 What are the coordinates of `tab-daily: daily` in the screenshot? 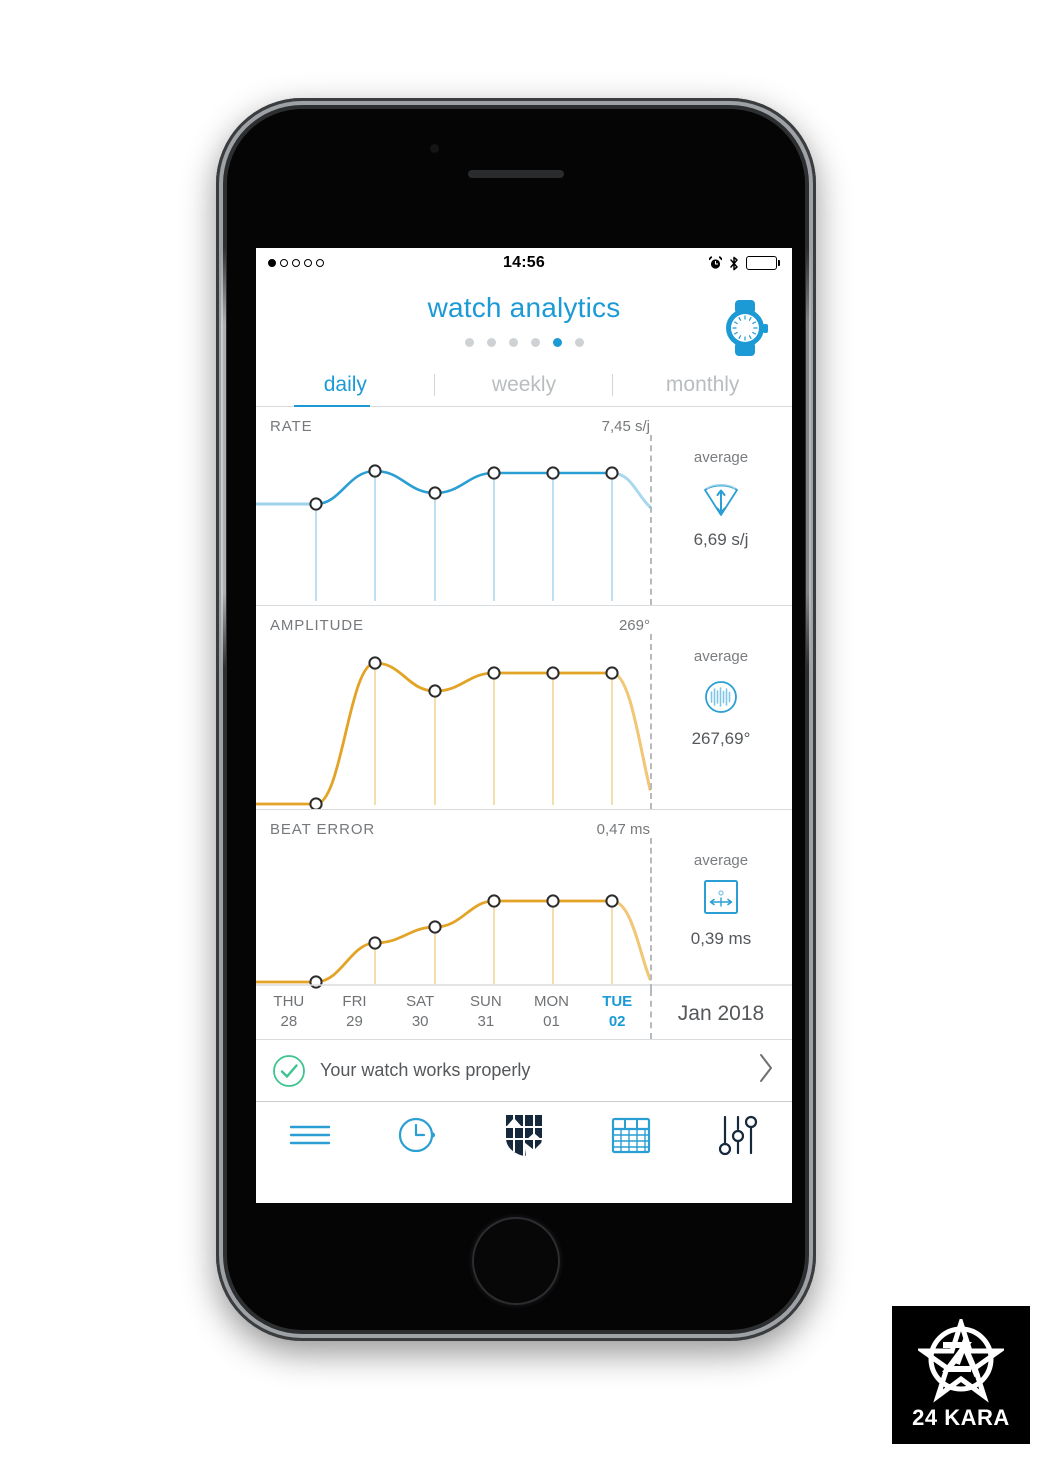 It's located at (345, 389).